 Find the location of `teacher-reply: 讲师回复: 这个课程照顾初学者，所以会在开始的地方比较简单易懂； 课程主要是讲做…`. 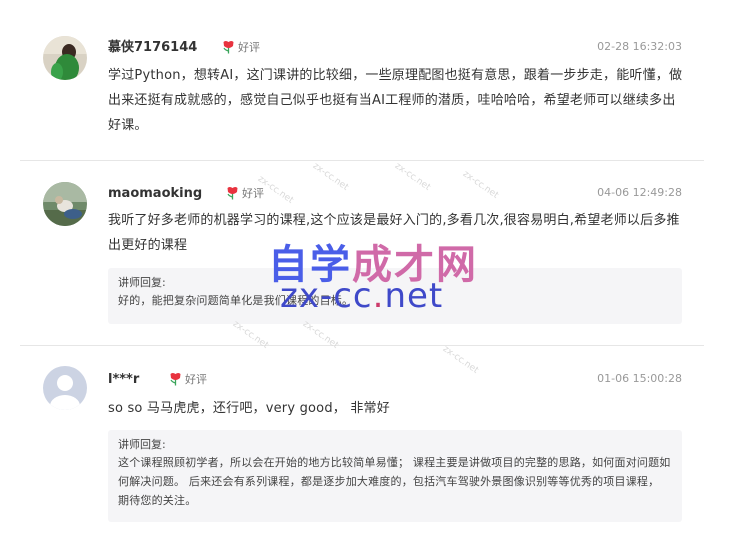

teacher-reply: 讲师回复: 这个课程照顾初学者，所以会在开始的地方比较简单易懂； 课程主要是讲做… is located at coordinates (395, 476).